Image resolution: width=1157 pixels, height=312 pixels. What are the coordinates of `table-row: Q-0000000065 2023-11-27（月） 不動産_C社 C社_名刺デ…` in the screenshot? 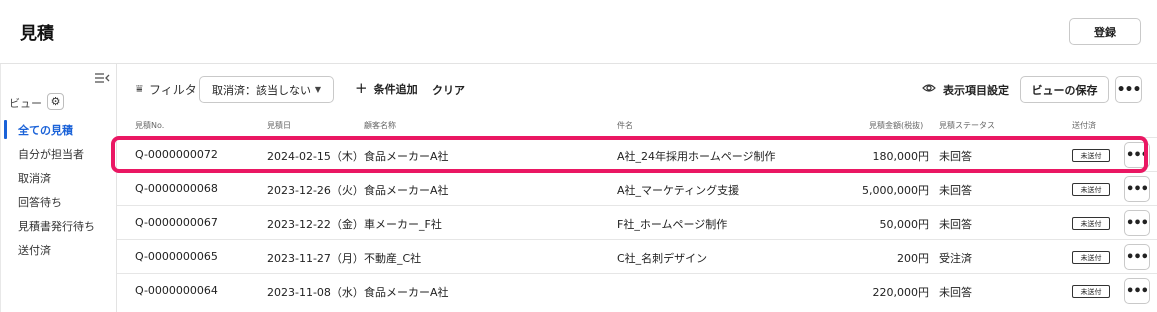 It's located at (637, 256).